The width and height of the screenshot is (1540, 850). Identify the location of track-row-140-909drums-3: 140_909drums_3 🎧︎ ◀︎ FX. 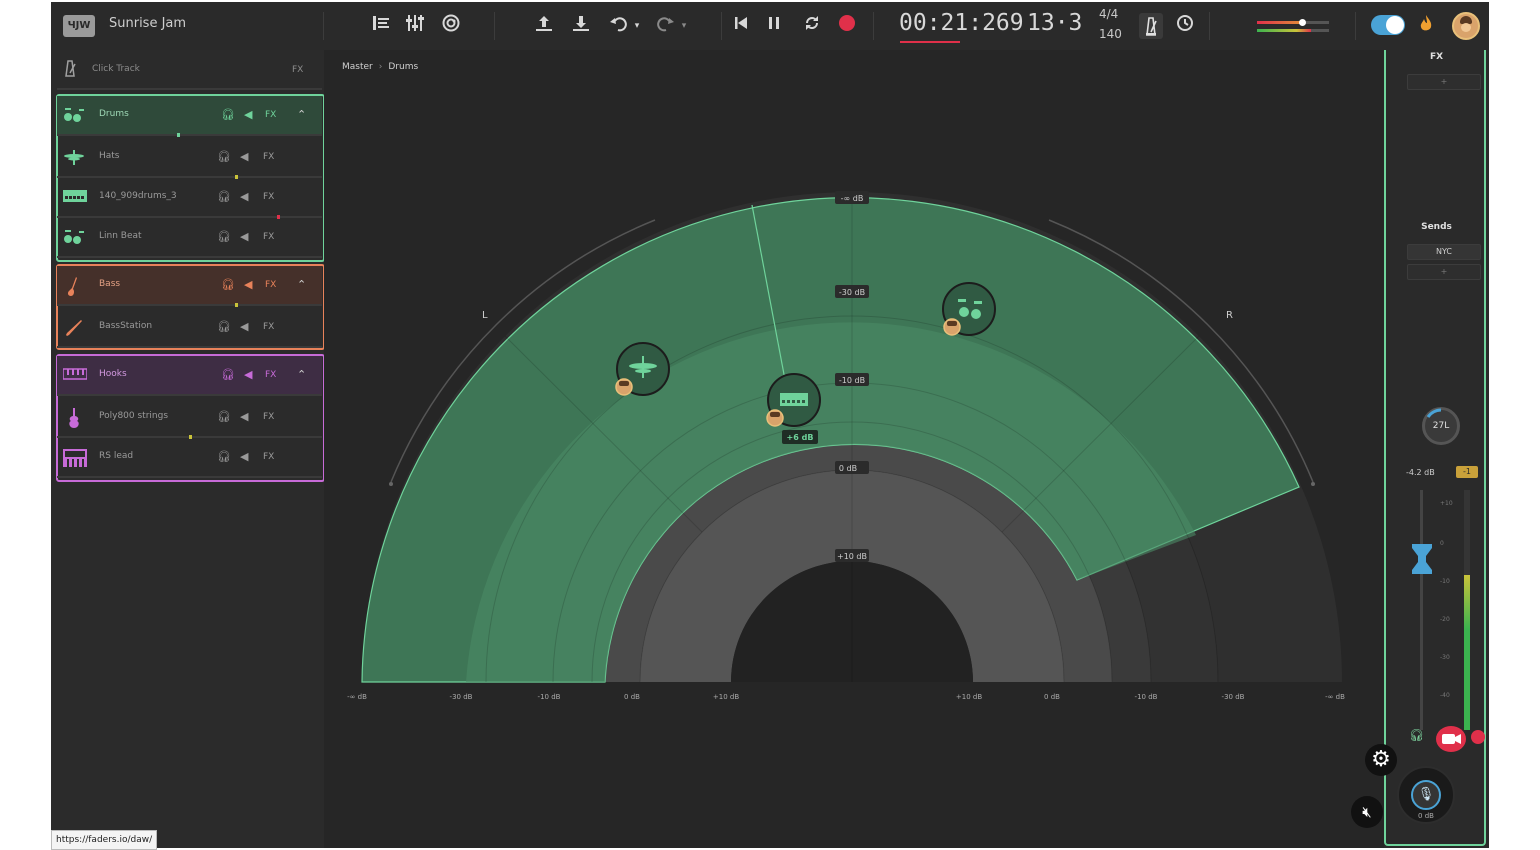
(189, 198).